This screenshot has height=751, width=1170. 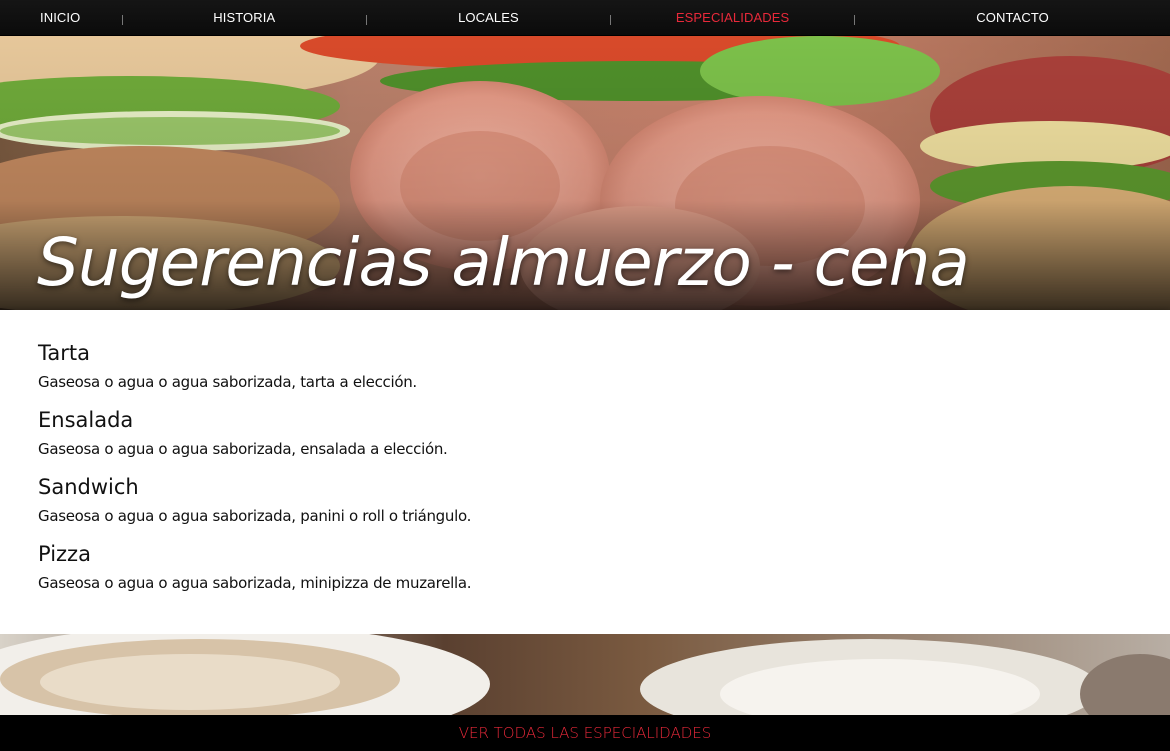 What do you see at coordinates (64, 353) in the screenshot?
I see `menu-item-name: Tarta` at bounding box center [64, 353].